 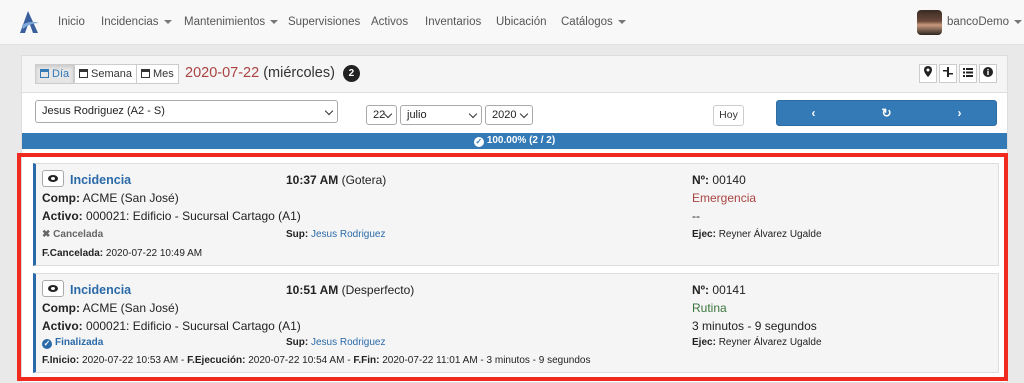 What do you see at coordinates (928, 73) in the screenshot?
I see `map-marker-icon` at bounding box center [928, 73].